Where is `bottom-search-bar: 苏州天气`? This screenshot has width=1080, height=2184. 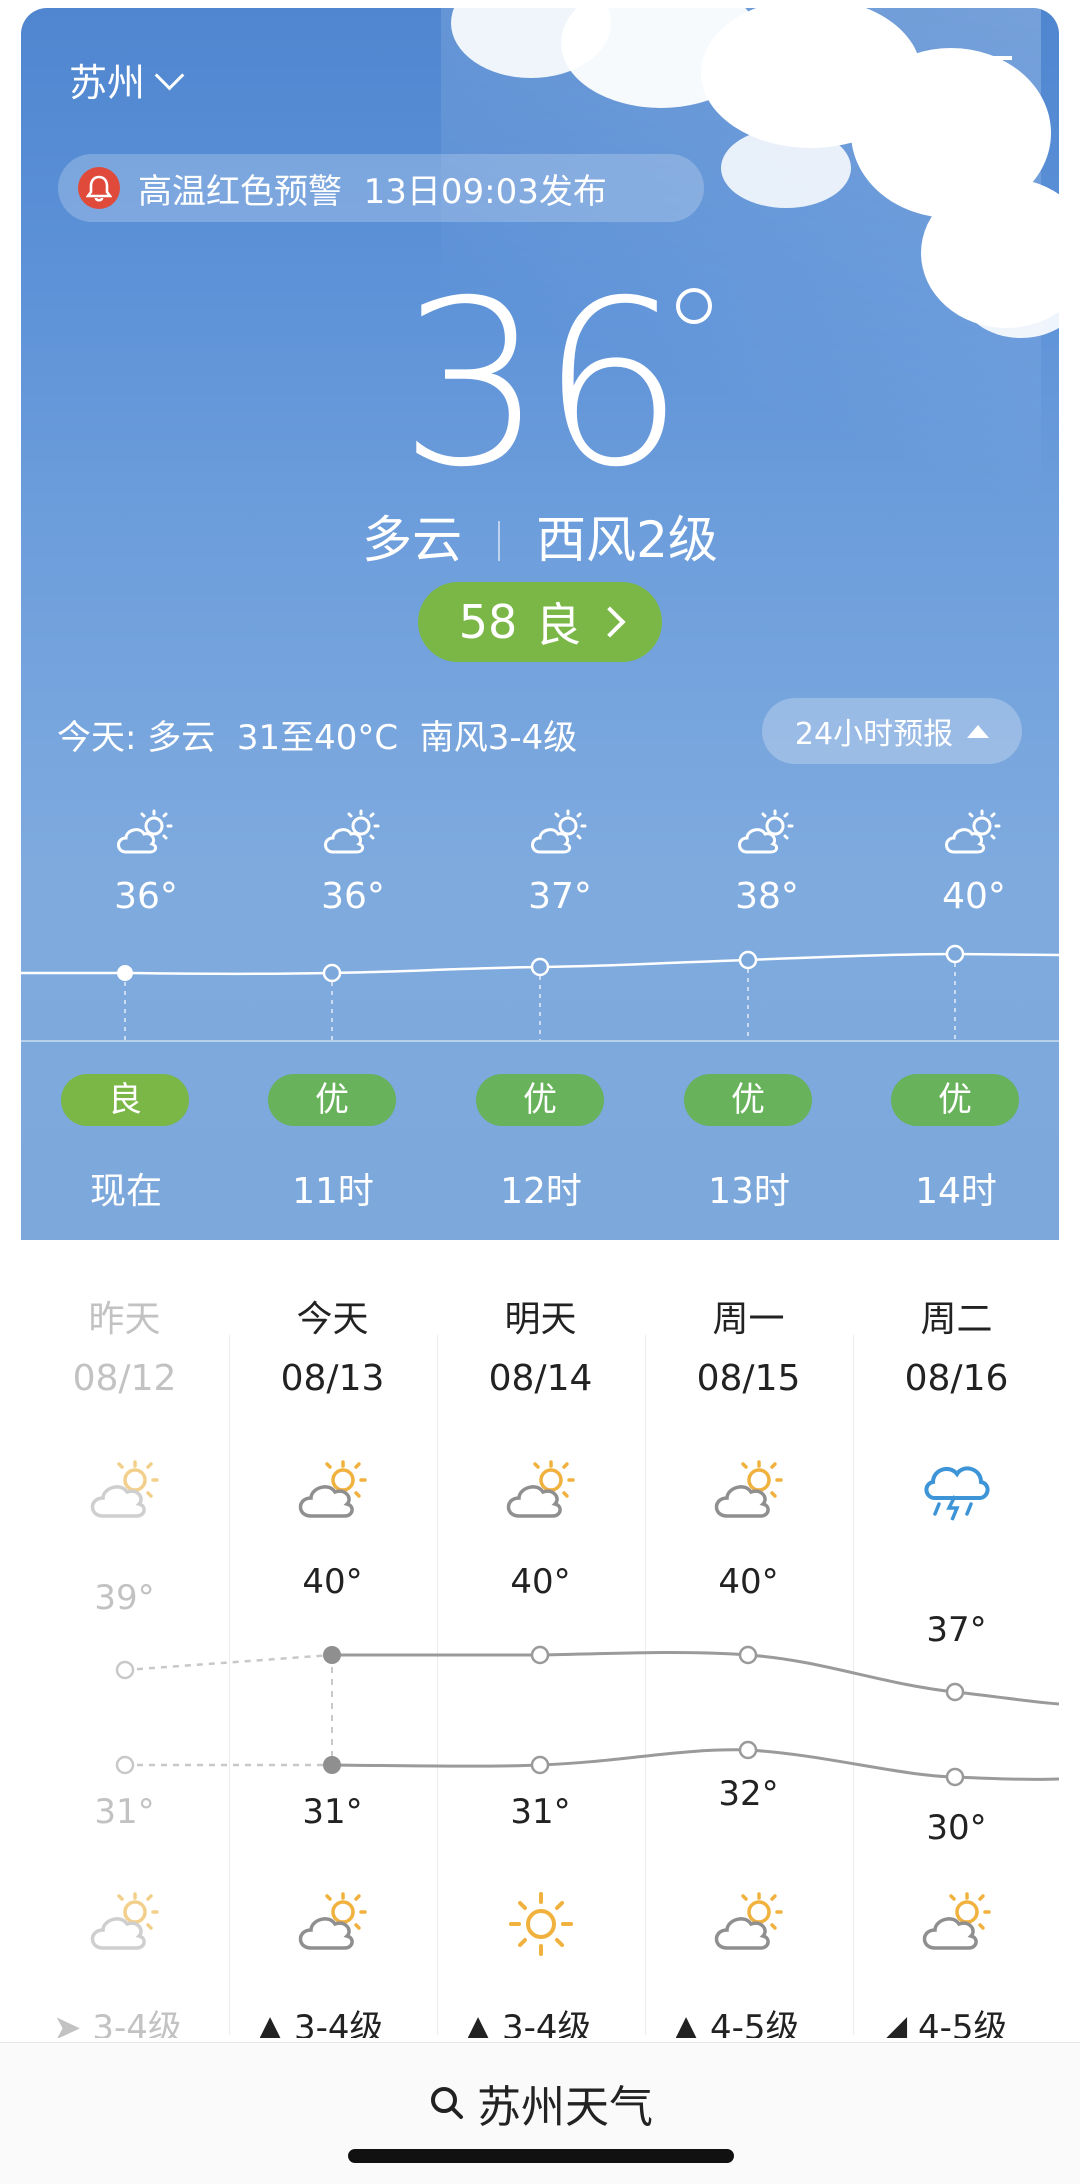
bottom-search-bar: 苏州天气 is located at coordinates (540, 2113).